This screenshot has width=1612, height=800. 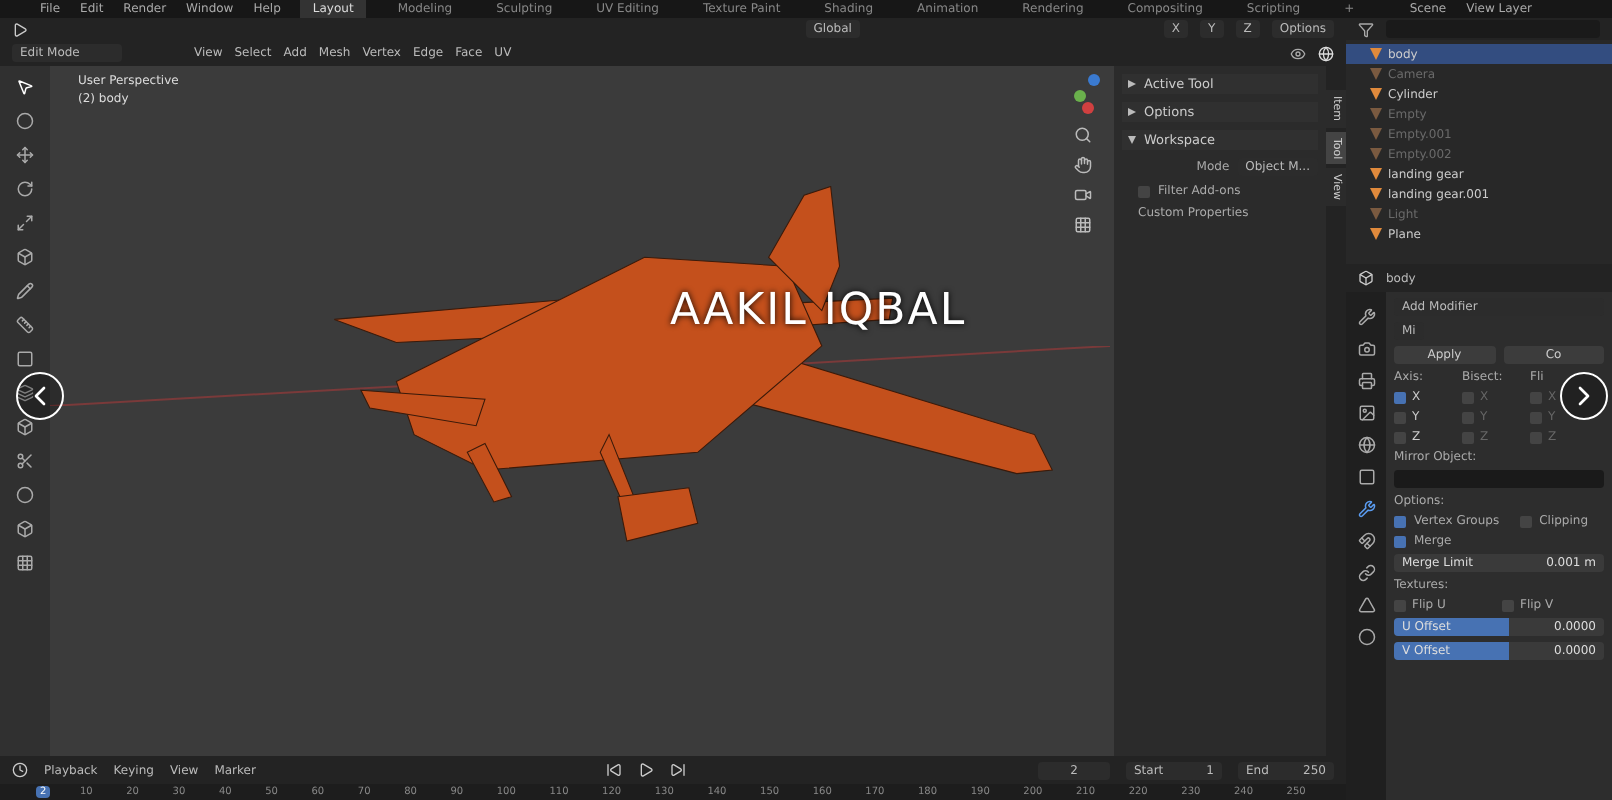 I want to click on hand-icon, so click(x=1083, y=165).